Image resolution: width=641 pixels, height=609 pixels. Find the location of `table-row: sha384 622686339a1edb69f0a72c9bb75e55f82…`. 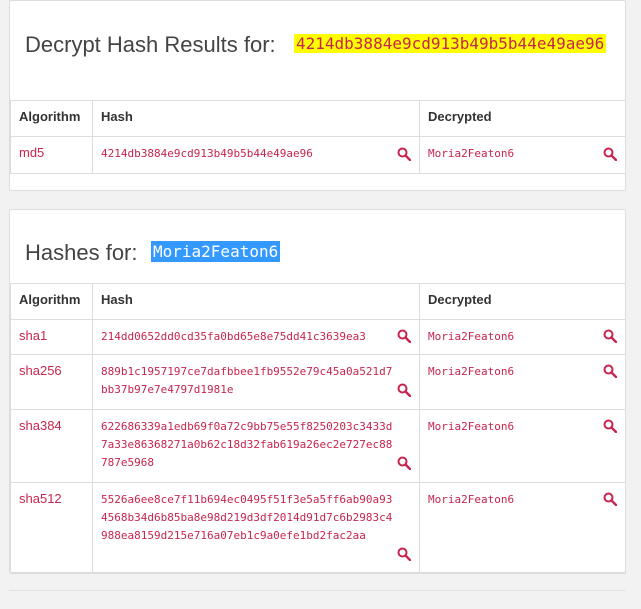

table-row: sha384 622686339a1edb69f0a72c9bb75e55f82… is located at coordinates (318, 446).